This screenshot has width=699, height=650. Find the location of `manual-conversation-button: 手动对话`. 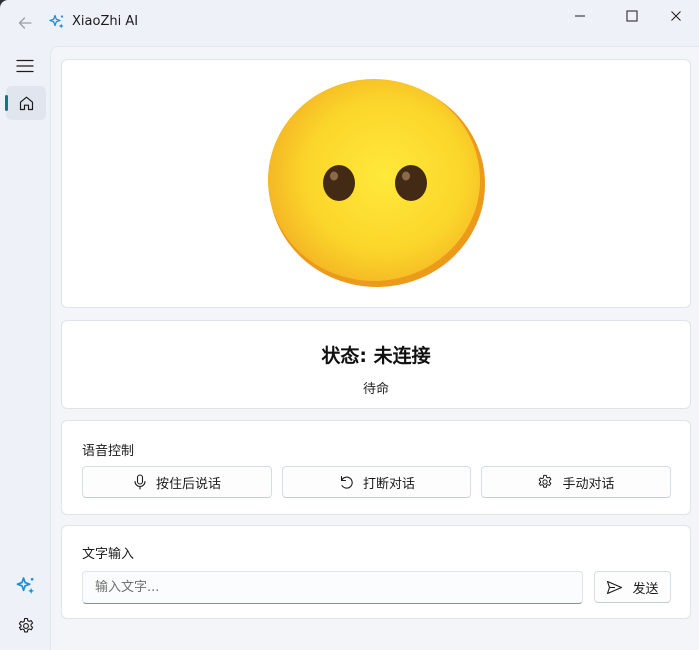

manual-conversation-button: 手动对话 is located at coordinates (576, 482).